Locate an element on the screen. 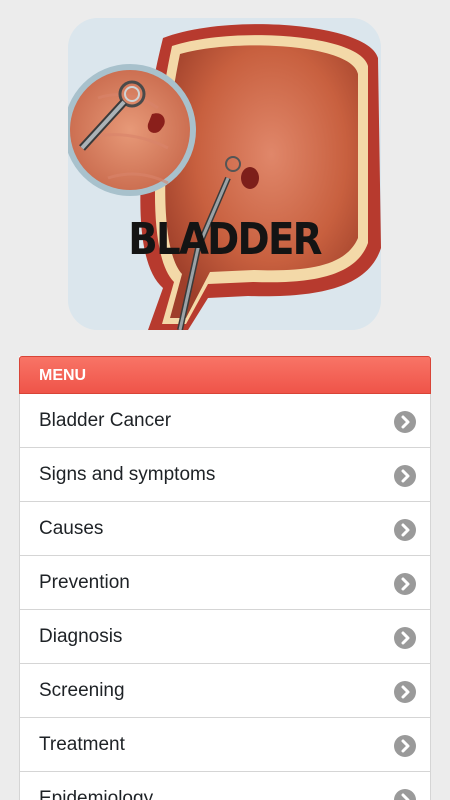 The height and width of the screenshot is (800, 450). menu-item-prevention: Prevention is located at coordinates (225, 583).